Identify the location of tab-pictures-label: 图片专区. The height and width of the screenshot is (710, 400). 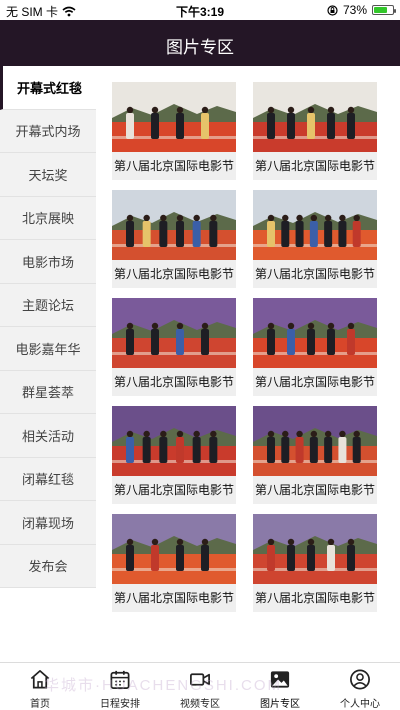
(280, 704).